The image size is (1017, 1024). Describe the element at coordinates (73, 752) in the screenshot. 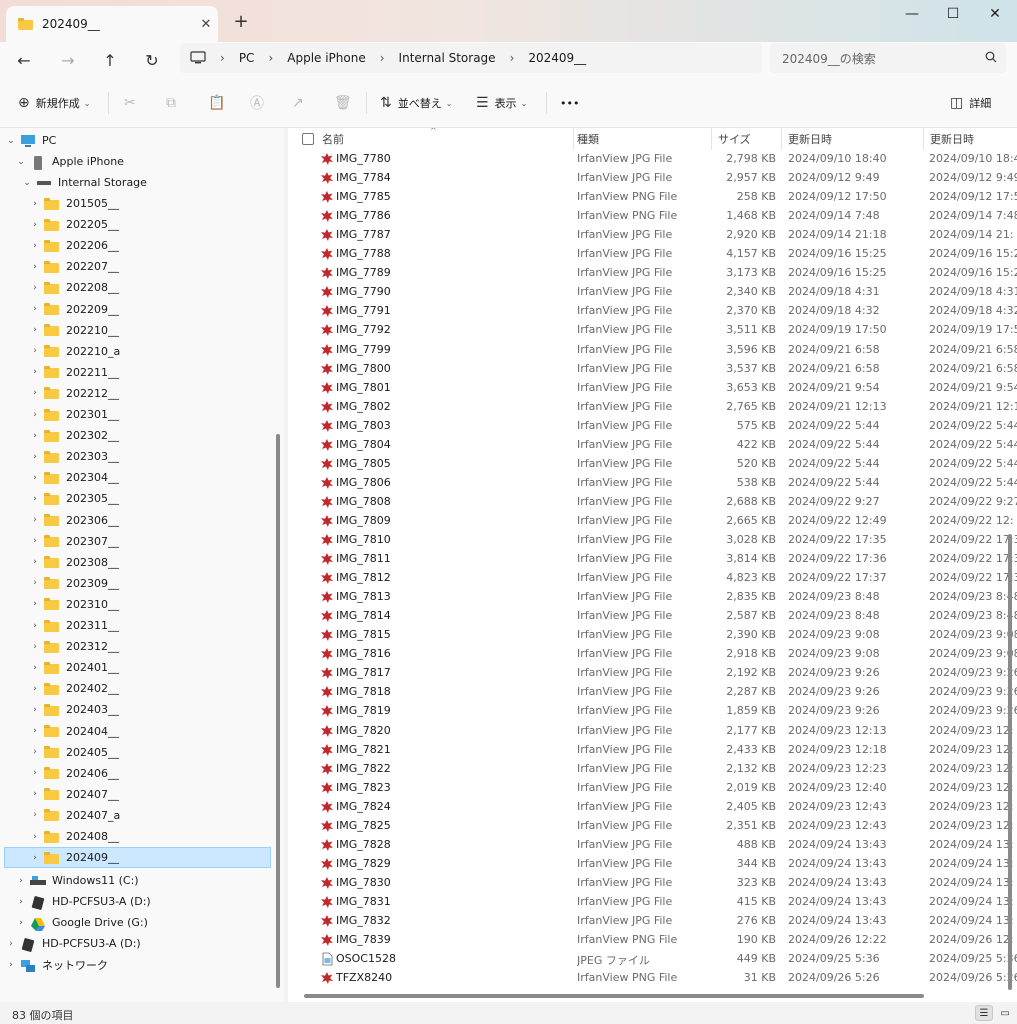

I see `tree-folder: › 202405__` at that location.